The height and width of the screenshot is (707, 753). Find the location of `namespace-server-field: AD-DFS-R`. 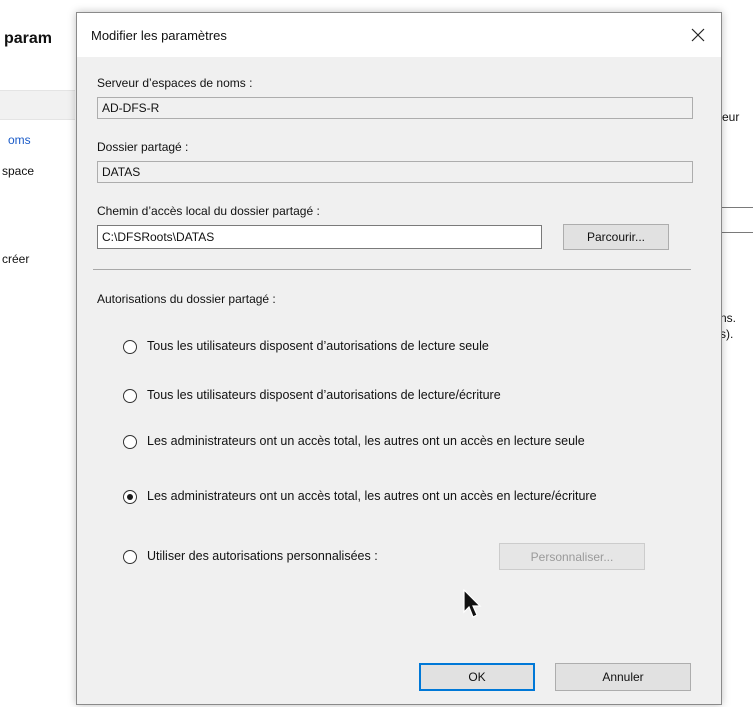

namespace-server-field: AD-DFS-R is located at coordinates (395, 108).